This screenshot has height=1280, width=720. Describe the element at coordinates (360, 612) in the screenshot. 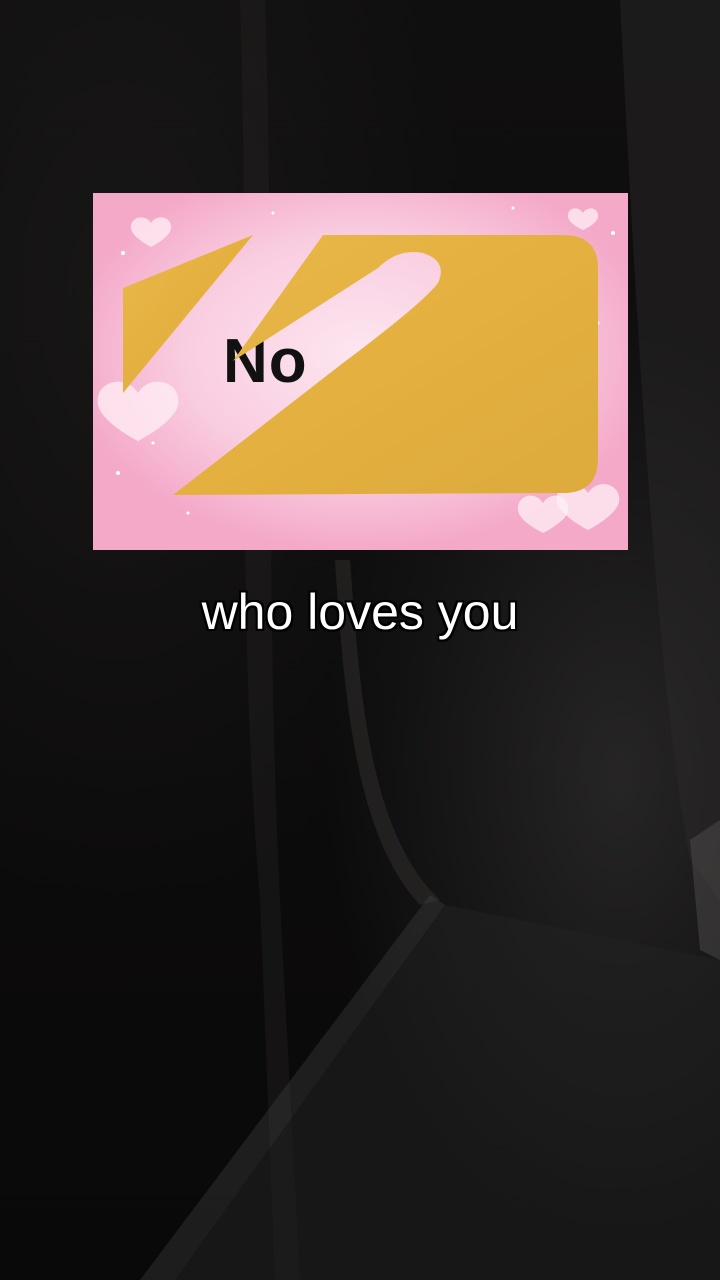

I see `caption-text: who loves you` at that location.